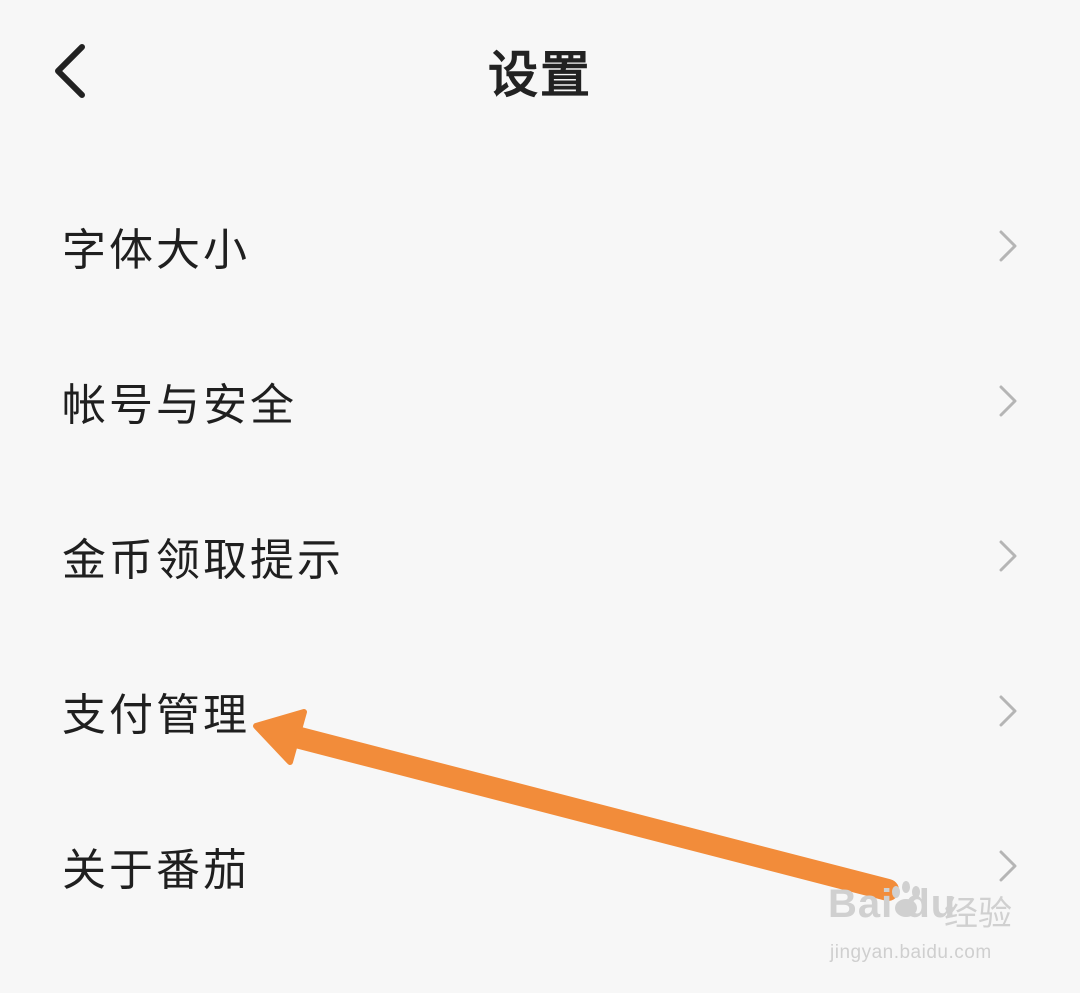 The width and height of the screenshot is (1080, 993). Describe the element at coordinates (156, 250) in the screenshot. I see `menu-item-label: 字体大小` at that location.